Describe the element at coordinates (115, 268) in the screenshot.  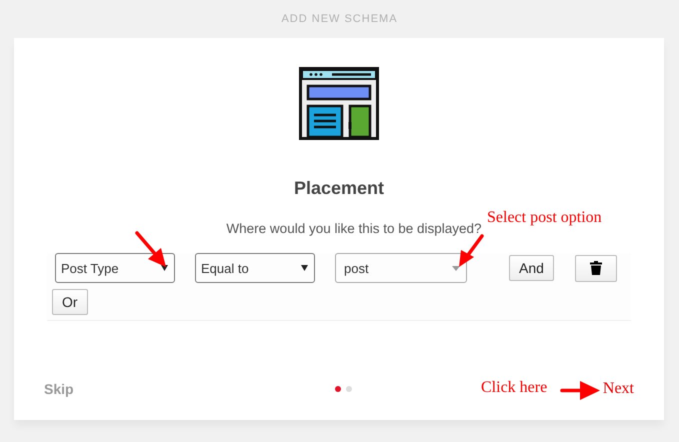
I see `select-field: Post Type` at that location.